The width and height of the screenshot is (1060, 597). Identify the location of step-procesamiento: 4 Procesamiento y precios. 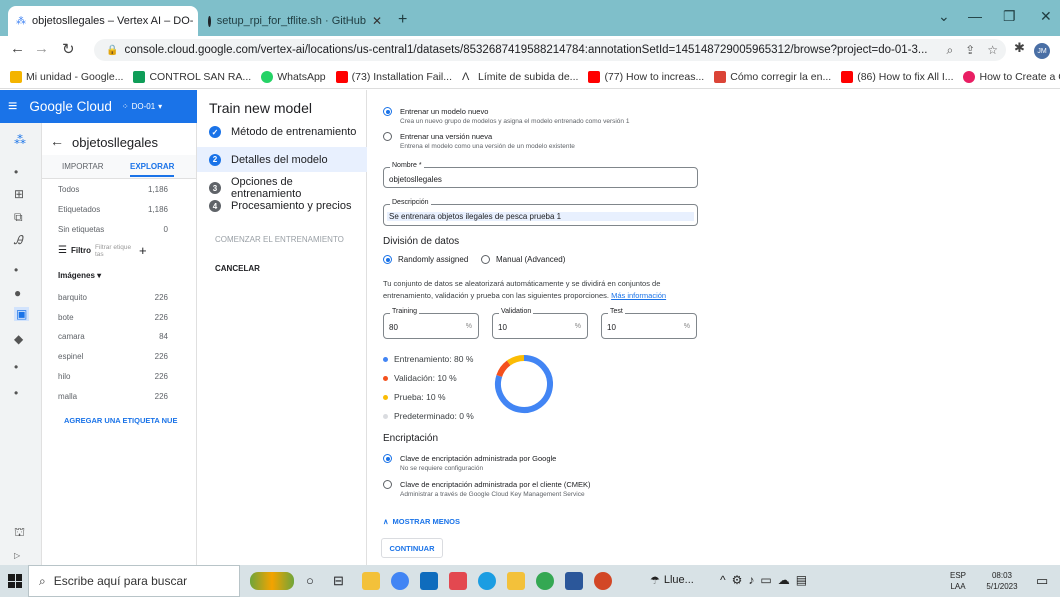
(280, 206).